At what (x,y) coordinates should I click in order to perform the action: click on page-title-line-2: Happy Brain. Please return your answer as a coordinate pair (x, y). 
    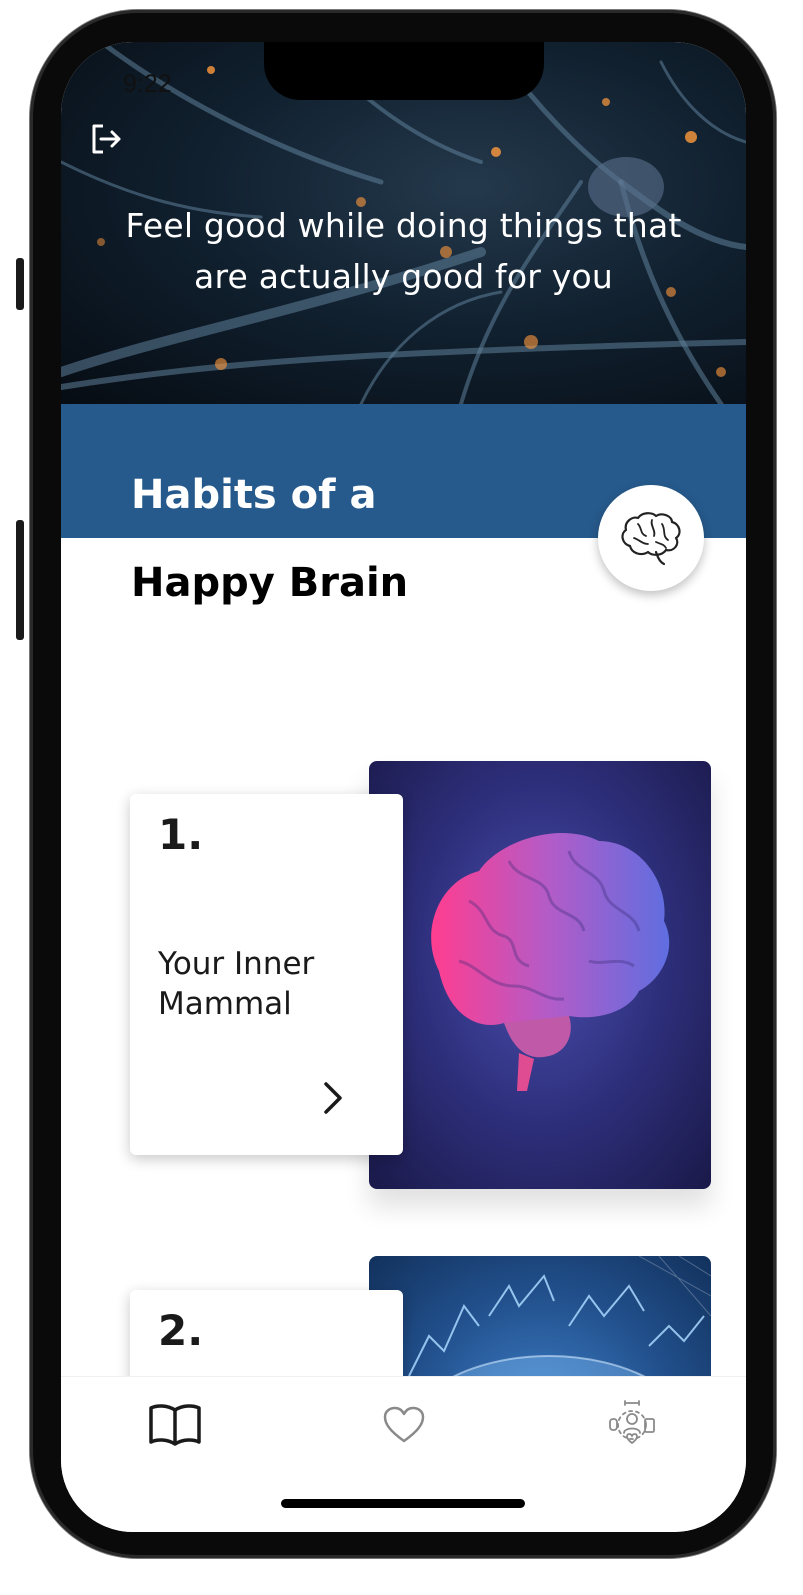
    Looking at the image, I should click on (270, 583).